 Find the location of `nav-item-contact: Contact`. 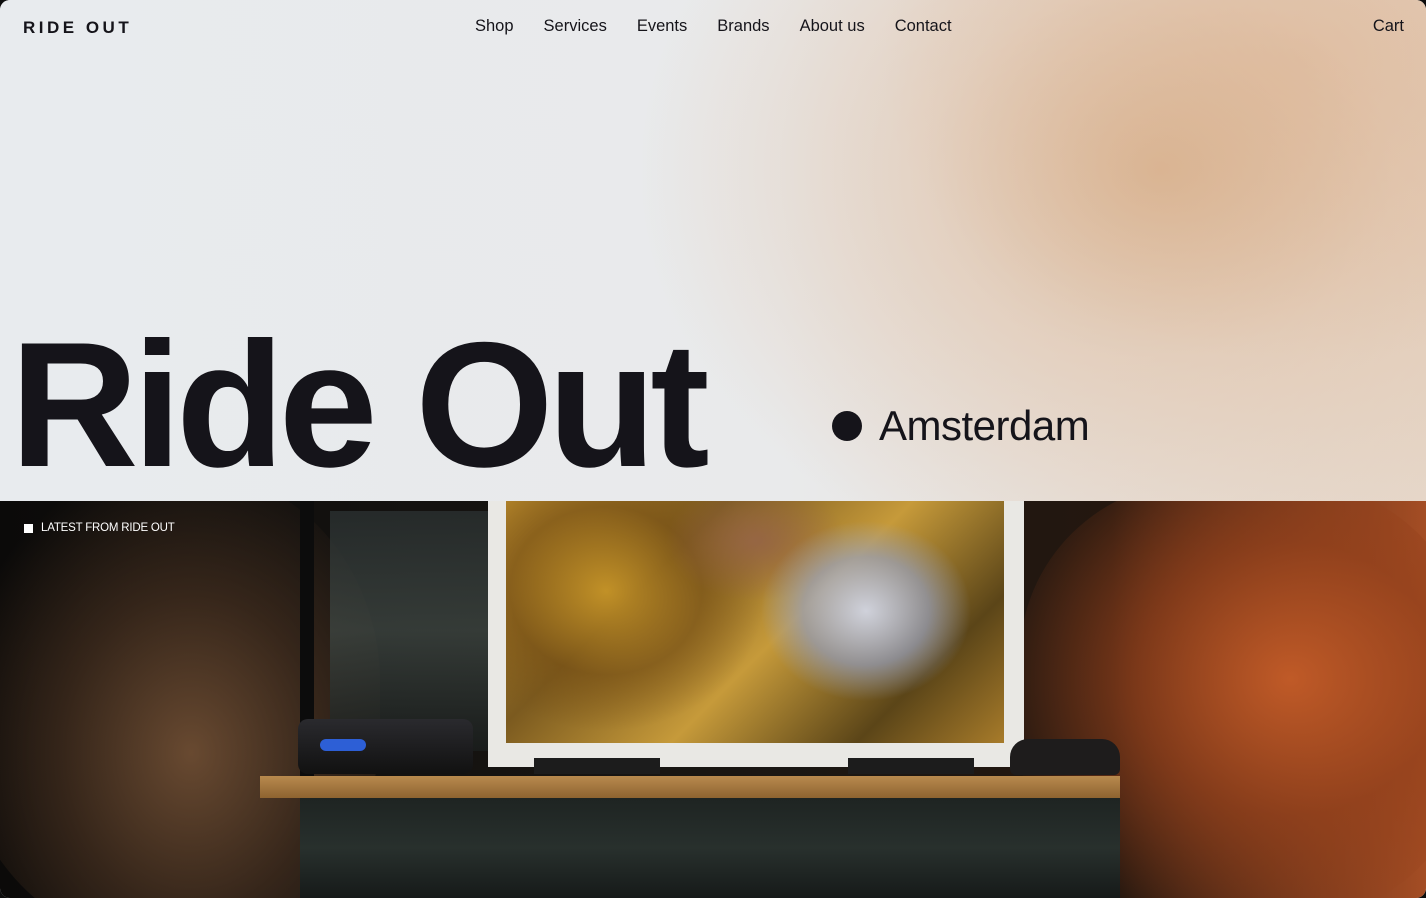

nav-item-contact: Contact is located at coordinates (923, 26).